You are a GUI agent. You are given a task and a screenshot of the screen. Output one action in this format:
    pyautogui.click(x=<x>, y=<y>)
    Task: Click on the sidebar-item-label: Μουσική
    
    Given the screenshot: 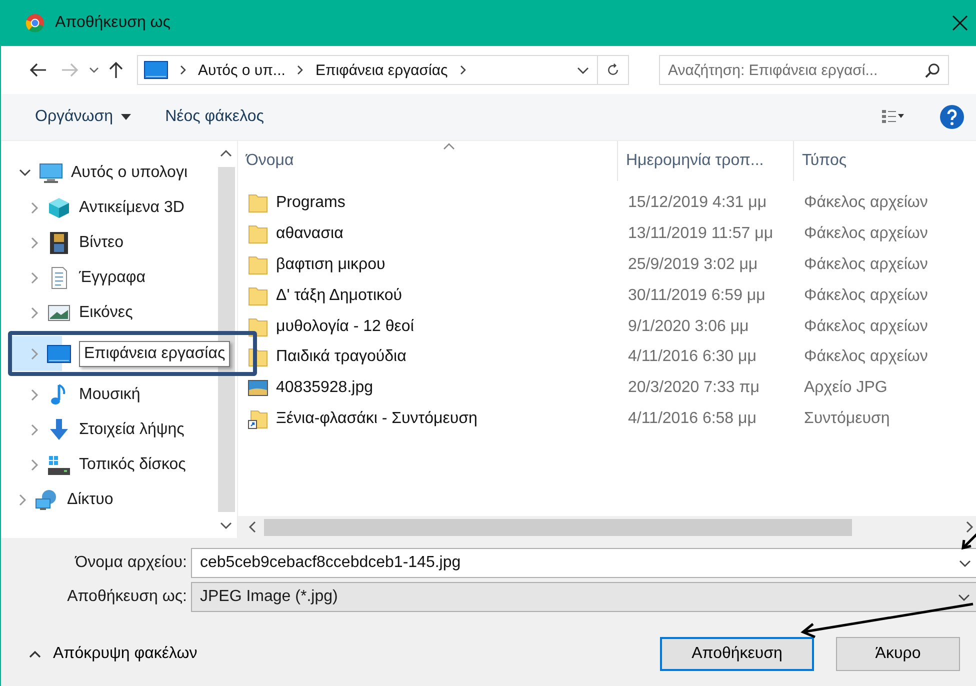 What is the action you would take?
    pyautogui.click(x=109, y=395)
    